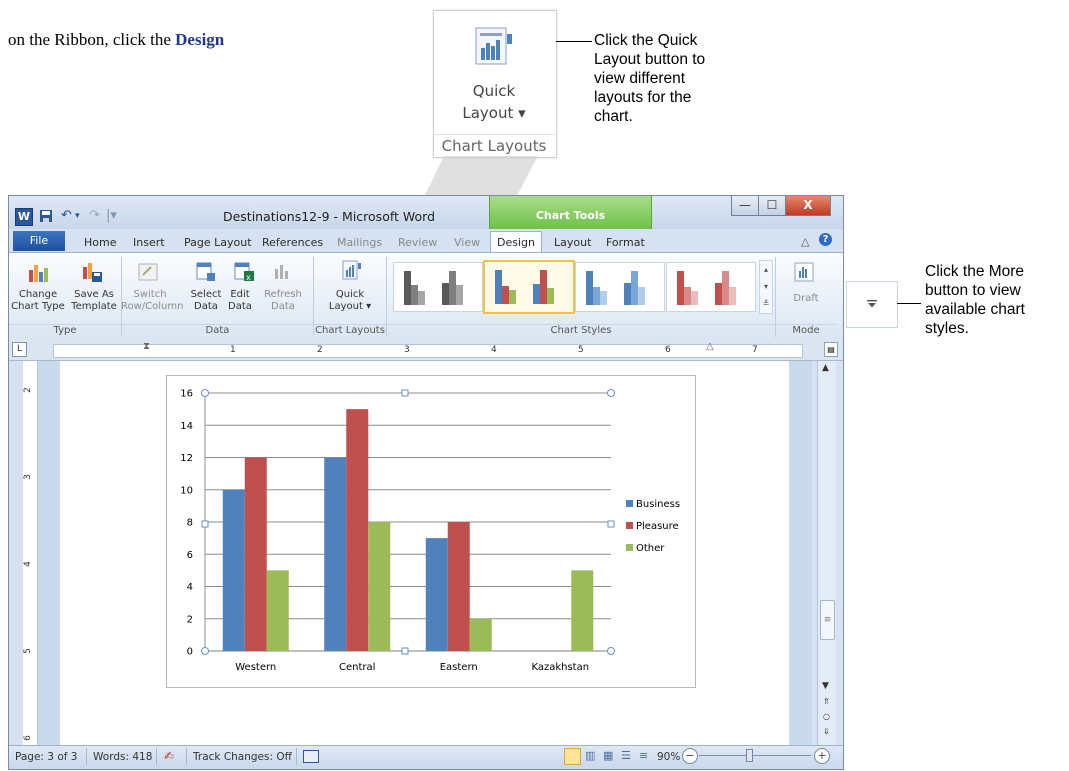 The width and height of the screenshot is (1069, 771). I want to click on minimize-ribbon-icon: △, so click(805, 241).